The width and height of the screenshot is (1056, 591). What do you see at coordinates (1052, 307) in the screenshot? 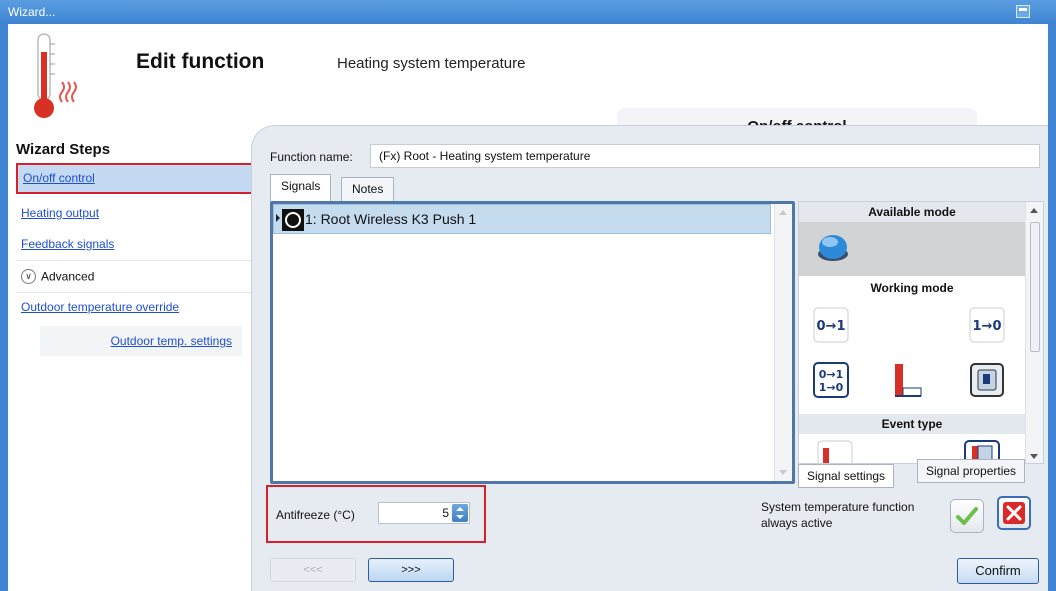
I see `window-frame-right` at bounding box center [1052, 307].